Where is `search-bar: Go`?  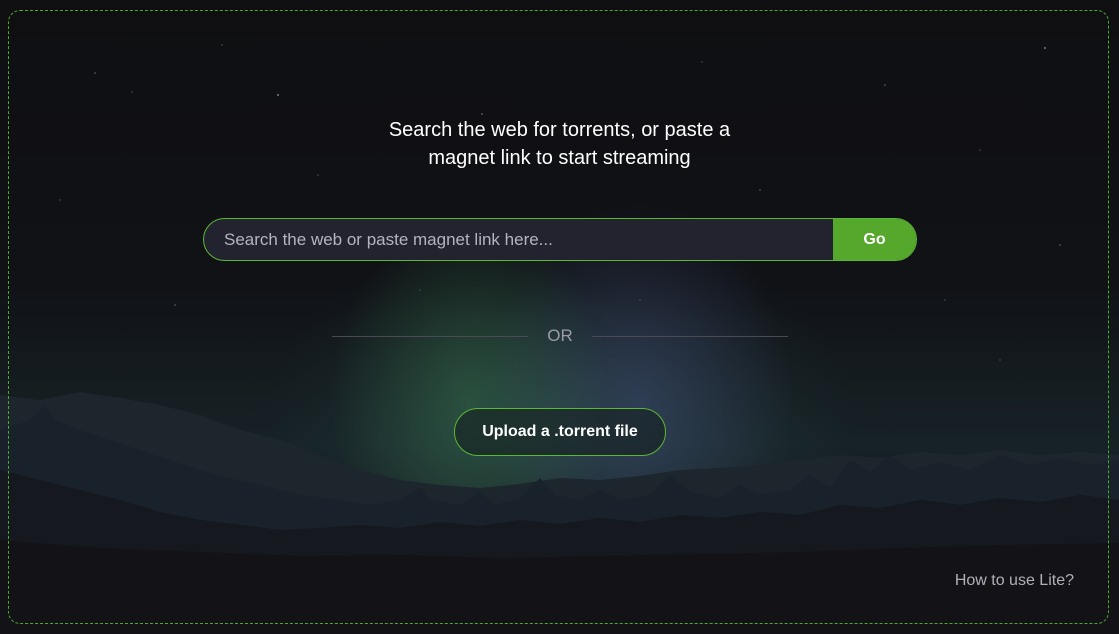 search-bar: Go is located at coordinates (560, 239).